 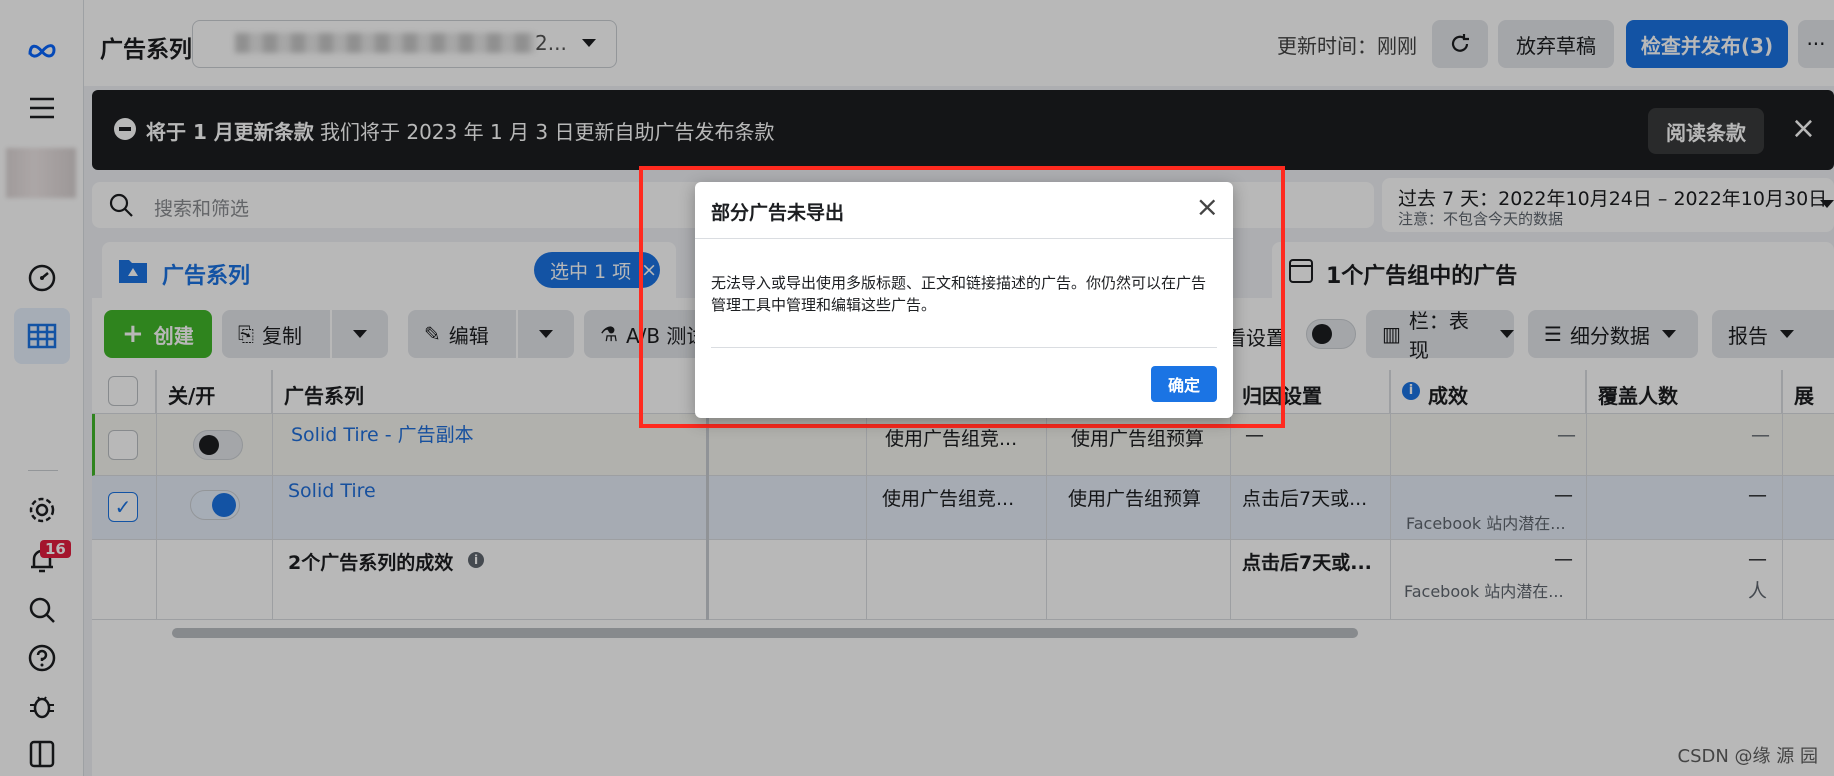 I want to click on close-icon: ×, so click(x=1207, y=207).